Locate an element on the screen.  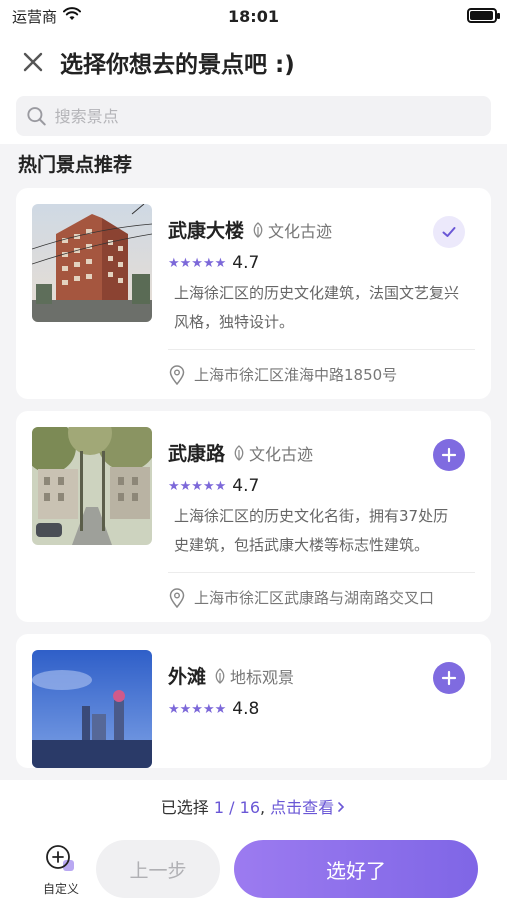
close-button is located at coordinates (33, 62).